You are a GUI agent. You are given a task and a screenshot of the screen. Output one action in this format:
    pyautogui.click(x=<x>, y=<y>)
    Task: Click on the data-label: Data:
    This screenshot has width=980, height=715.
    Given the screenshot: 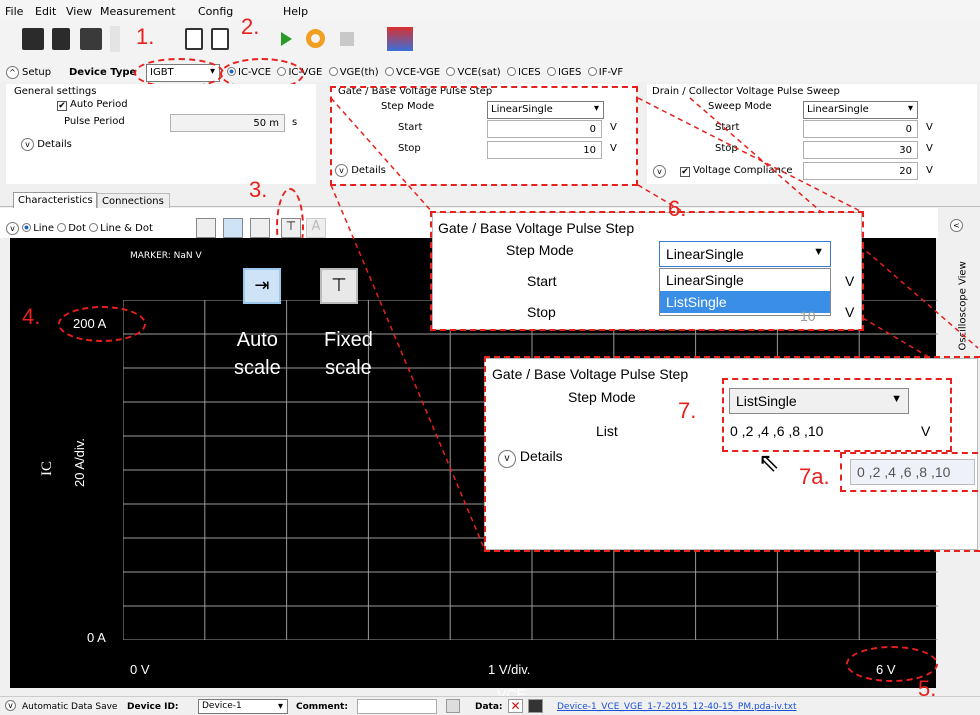 What is the action you would take?
    pyautogui.click(x=489, y=707)
    